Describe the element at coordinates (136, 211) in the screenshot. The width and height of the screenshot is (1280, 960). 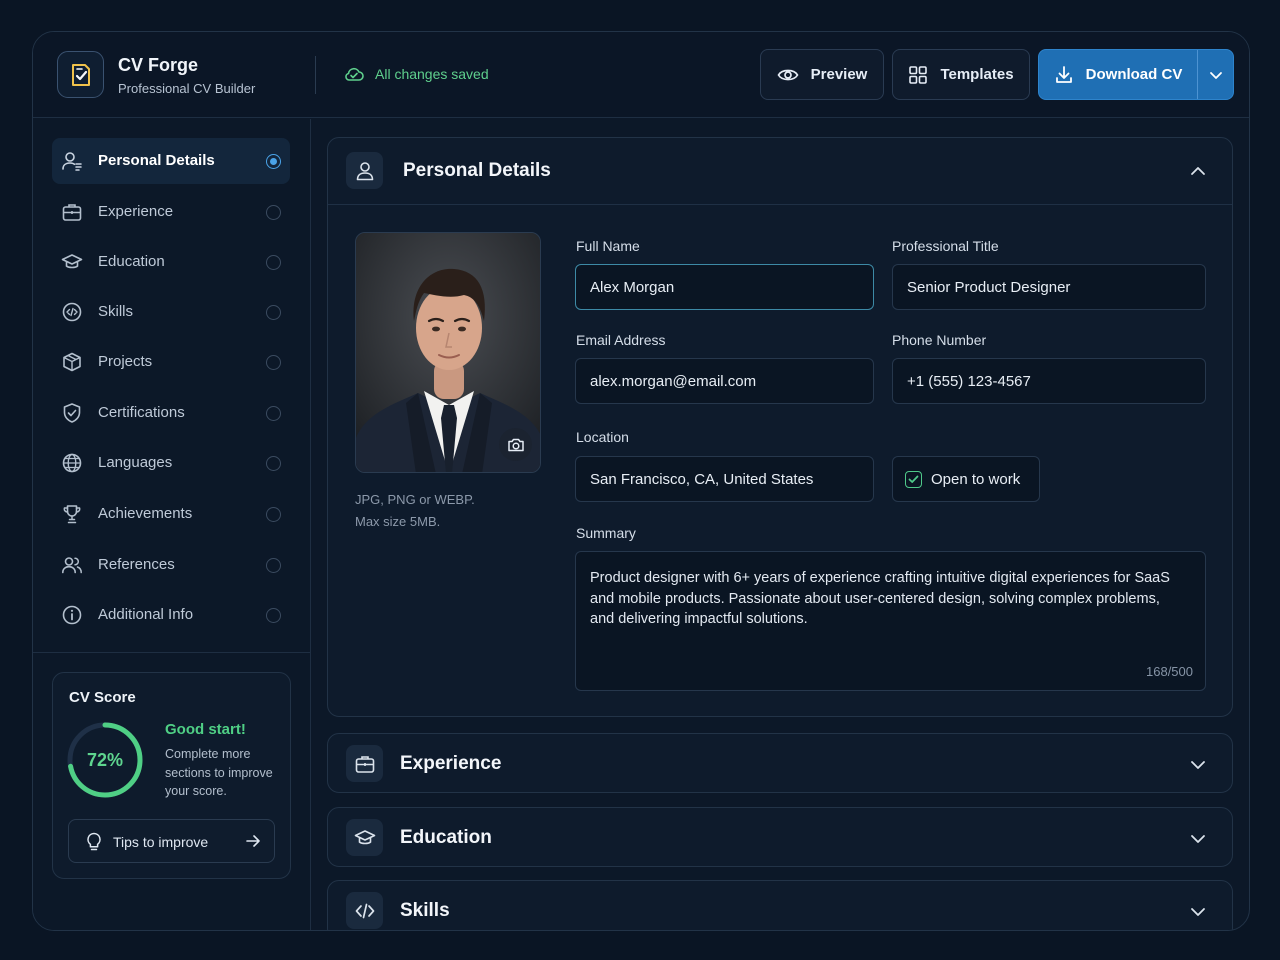
I see `sidebar-item-label: Experience` at that location.